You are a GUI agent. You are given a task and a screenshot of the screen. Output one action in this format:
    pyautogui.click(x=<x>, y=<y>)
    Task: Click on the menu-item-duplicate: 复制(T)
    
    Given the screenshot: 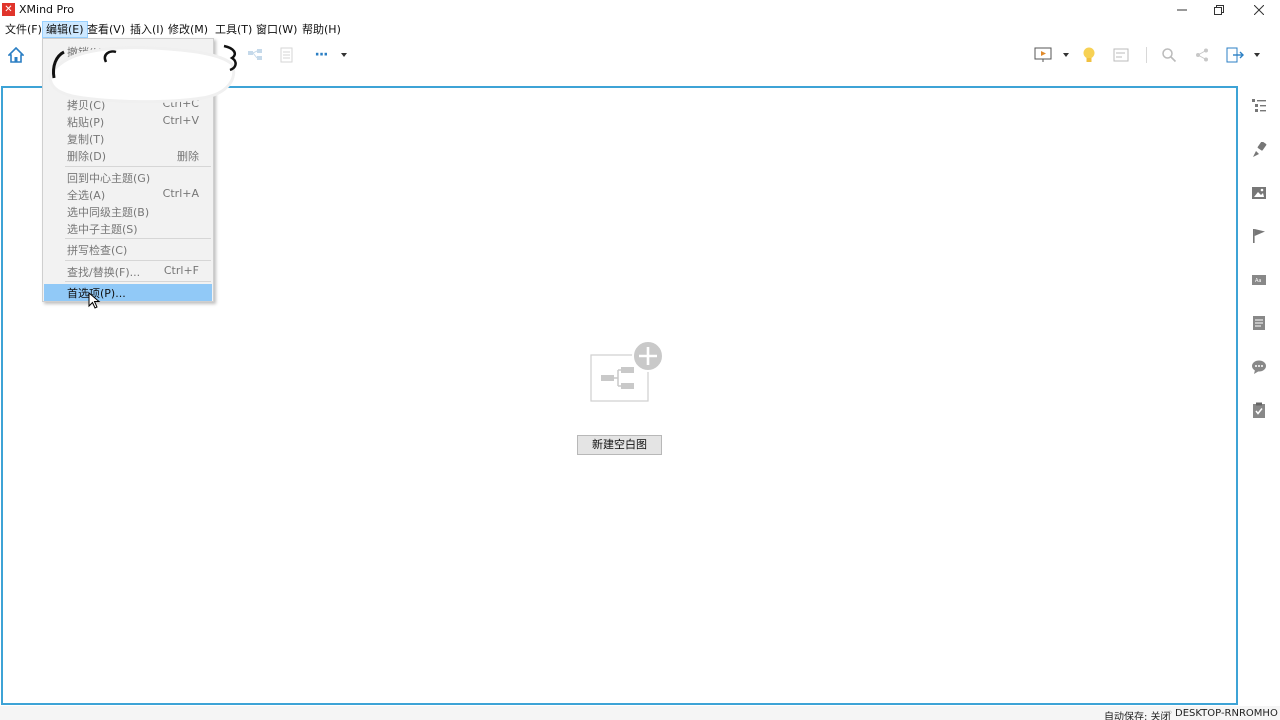 What is the action you would take?
    pyautogui.click(x=128, y=138)
    